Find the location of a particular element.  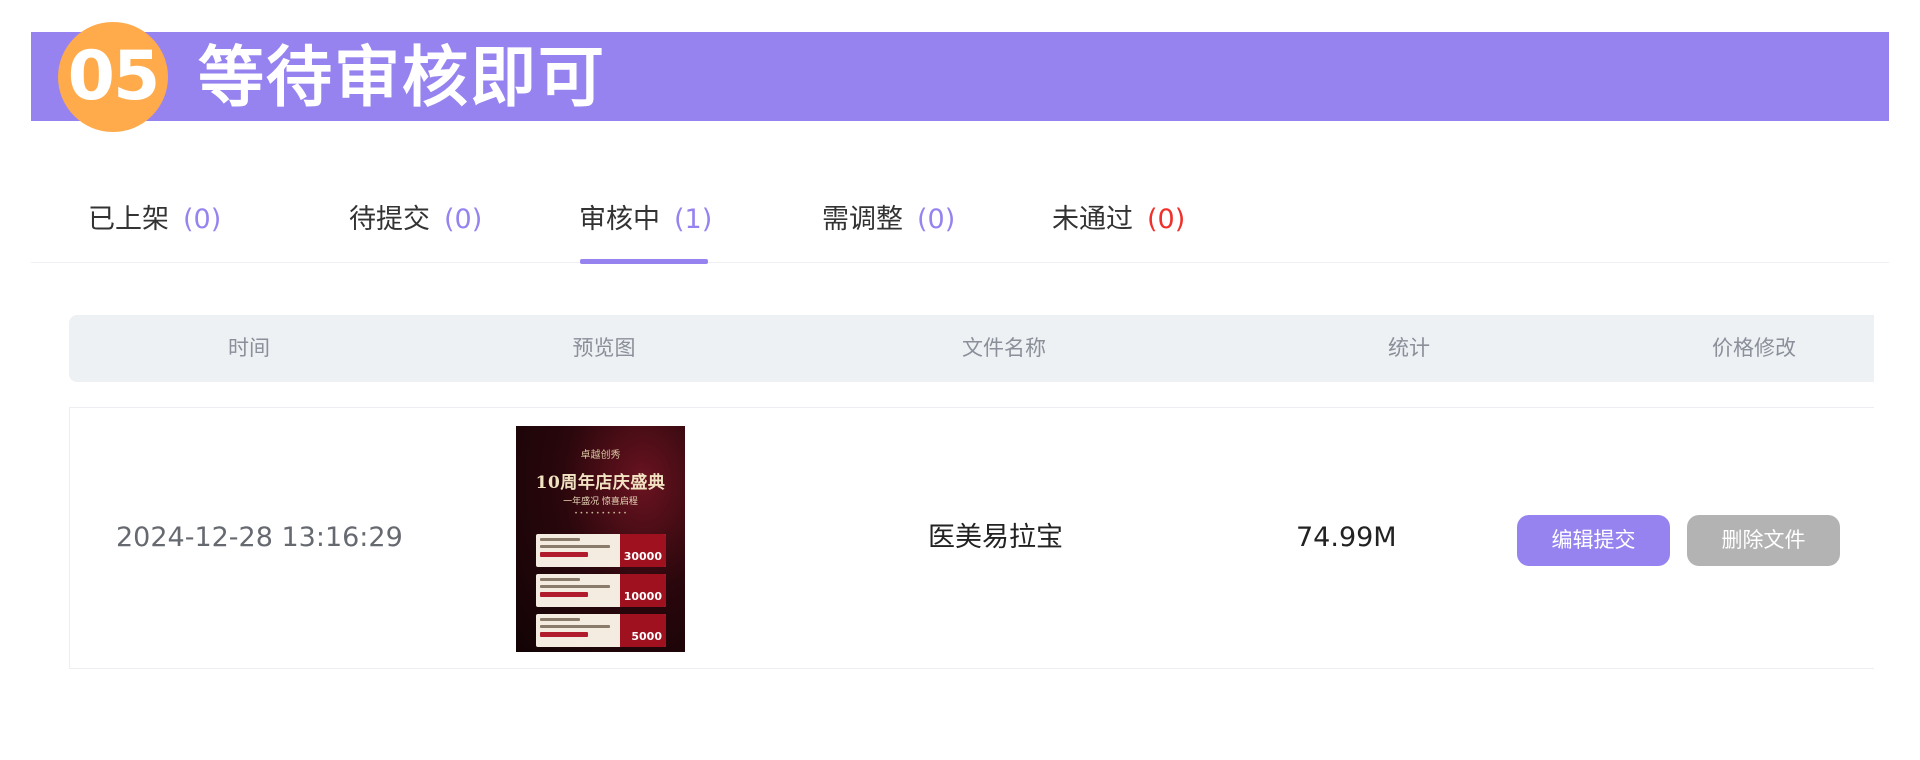

preview-subtitle: 一年盛况 惊喜启程 is located at coordinates (600, 502).